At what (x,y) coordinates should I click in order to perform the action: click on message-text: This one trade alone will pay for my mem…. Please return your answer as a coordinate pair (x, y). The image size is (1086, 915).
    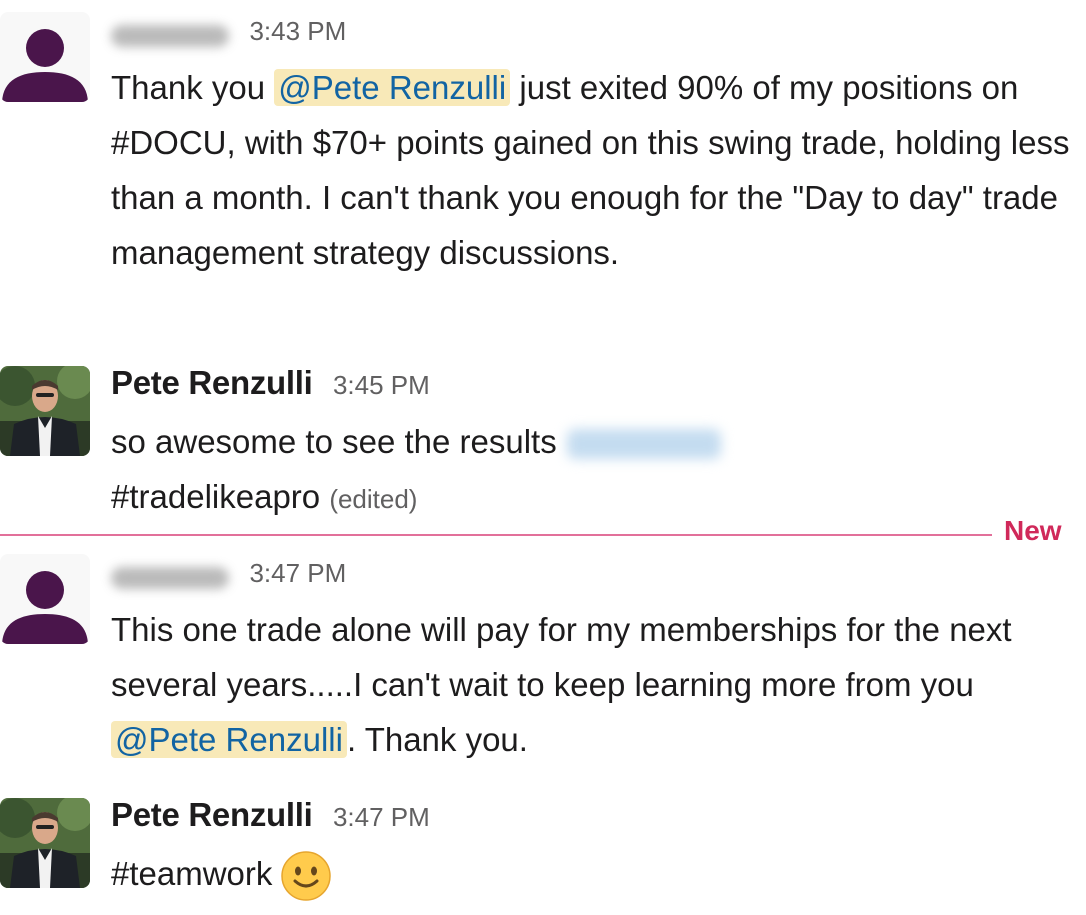
    Looking at the image, I should click on (561, 684).